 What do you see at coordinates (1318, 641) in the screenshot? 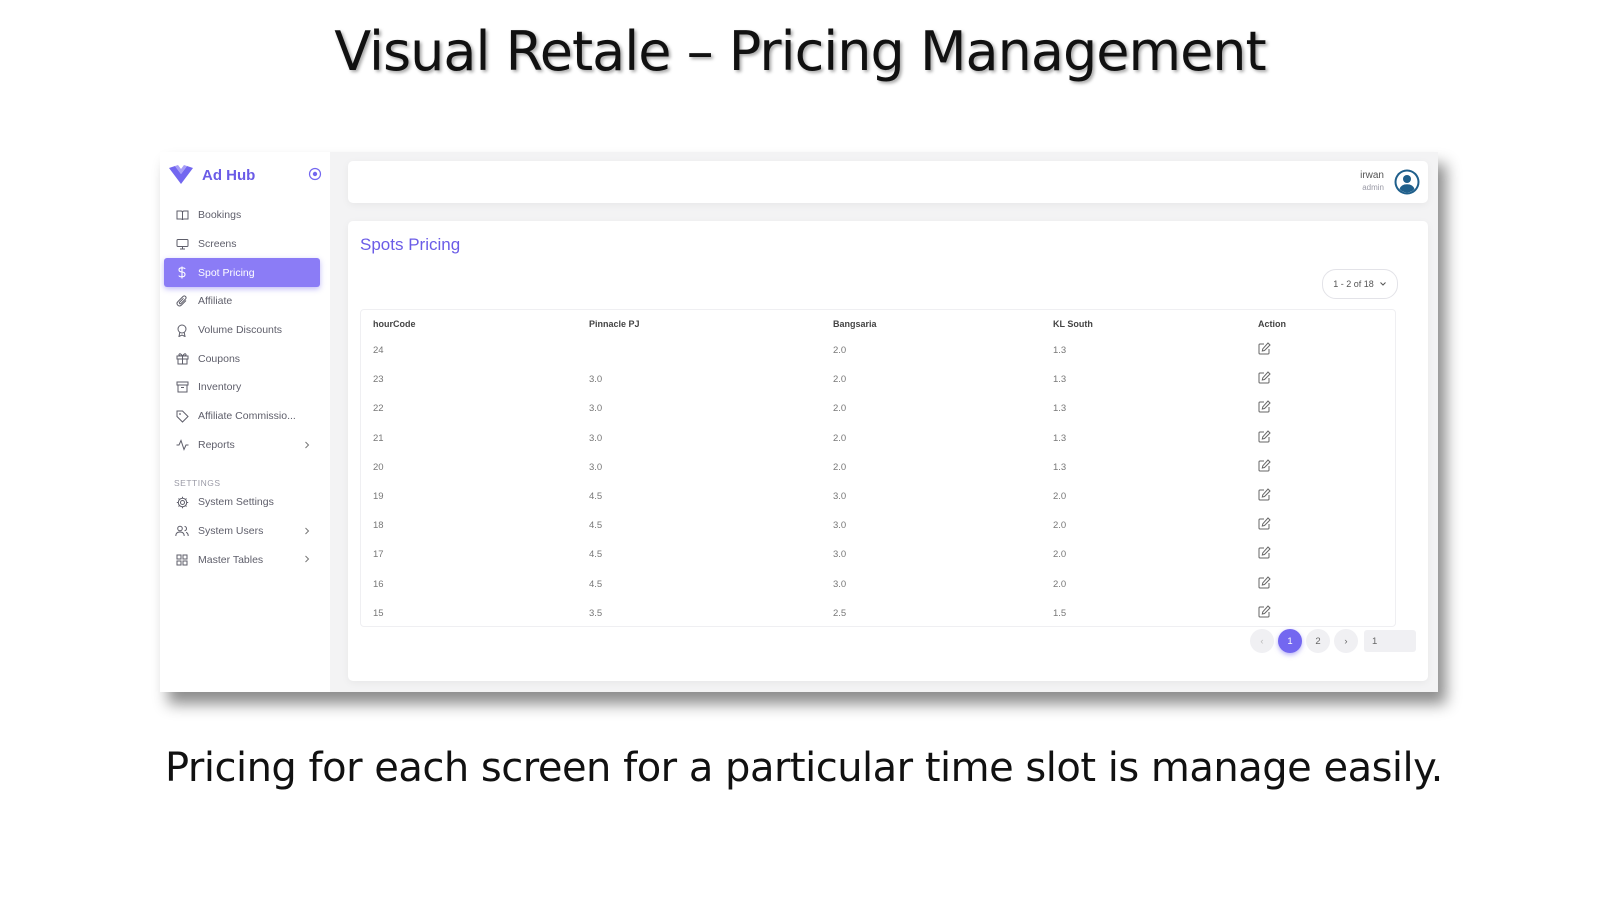
I see `page-button-2: 2` at bounding box center [1318, 641].